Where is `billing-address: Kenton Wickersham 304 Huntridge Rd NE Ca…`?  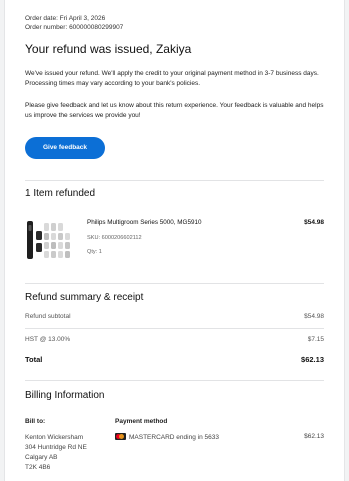 billing-address: Kenton Wickersham 304 Huntridge Rd NE Ca… is located at coordinates (56, 453).